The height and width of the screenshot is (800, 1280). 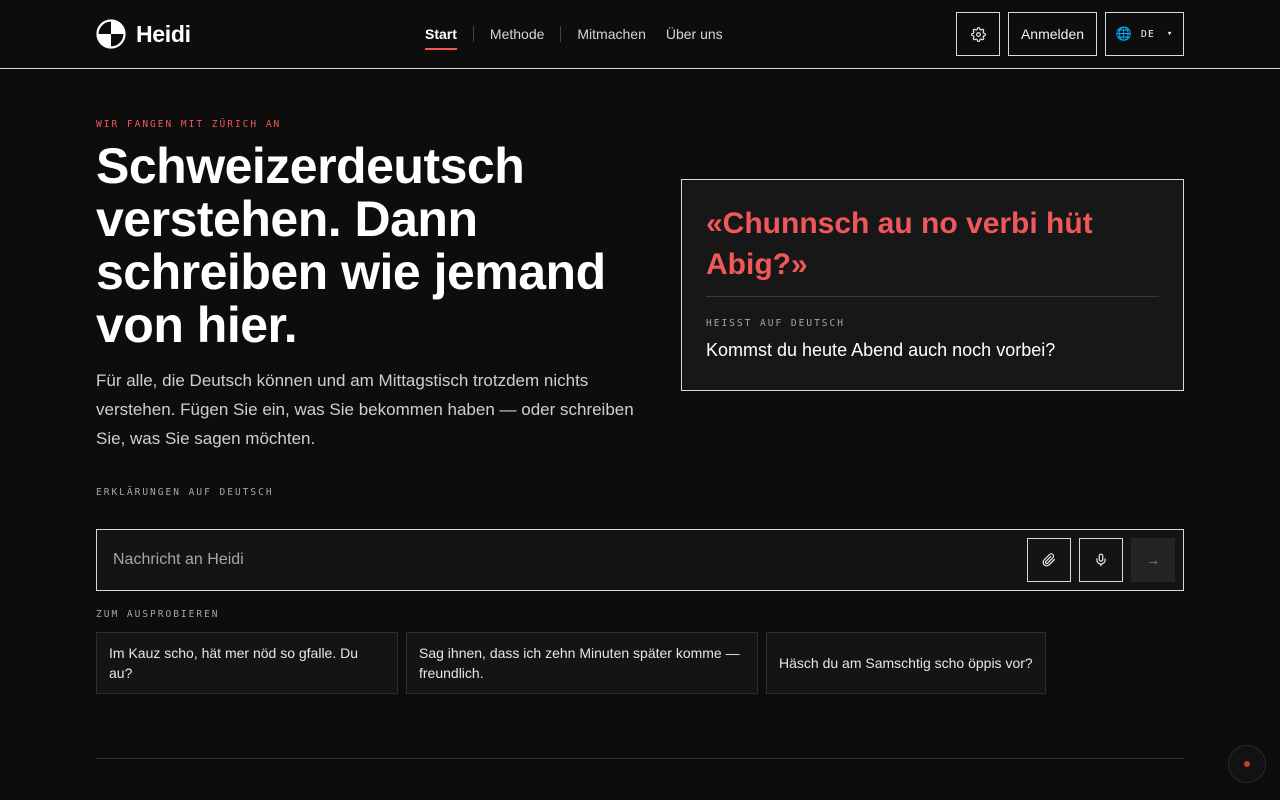 What do you see at coordinates (881, 350) in the screenshot?
I see `example-translation: Kommst du heute Abend auch noch vorbei?` at bounding box center [881, 350].